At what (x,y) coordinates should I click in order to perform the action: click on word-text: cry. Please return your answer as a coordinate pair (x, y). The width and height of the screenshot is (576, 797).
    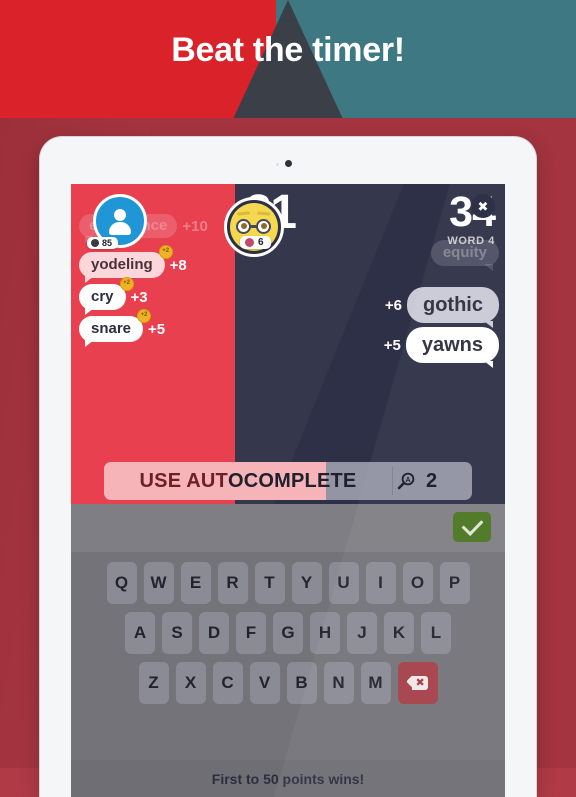
    Looking at the image, I should click on (102, 296).